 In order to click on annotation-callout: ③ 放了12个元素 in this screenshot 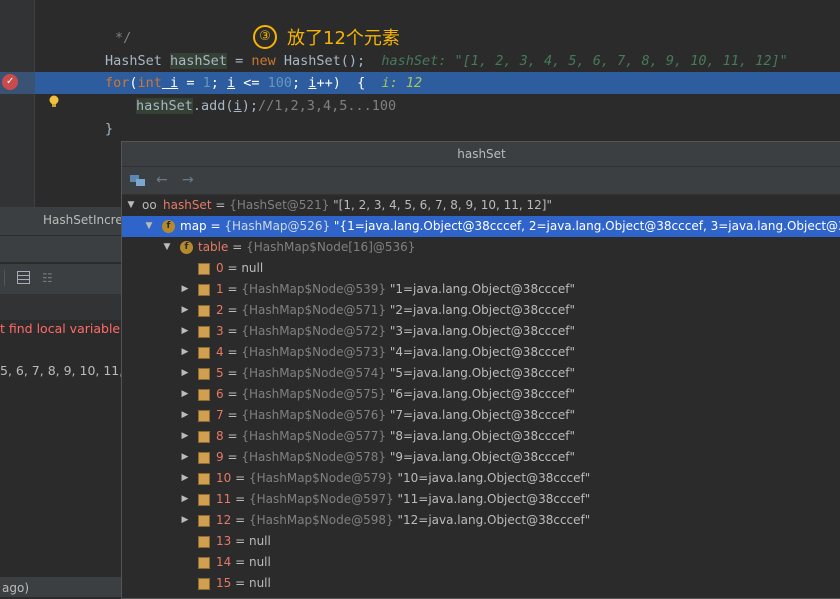, I will do `click(326, 39)`.